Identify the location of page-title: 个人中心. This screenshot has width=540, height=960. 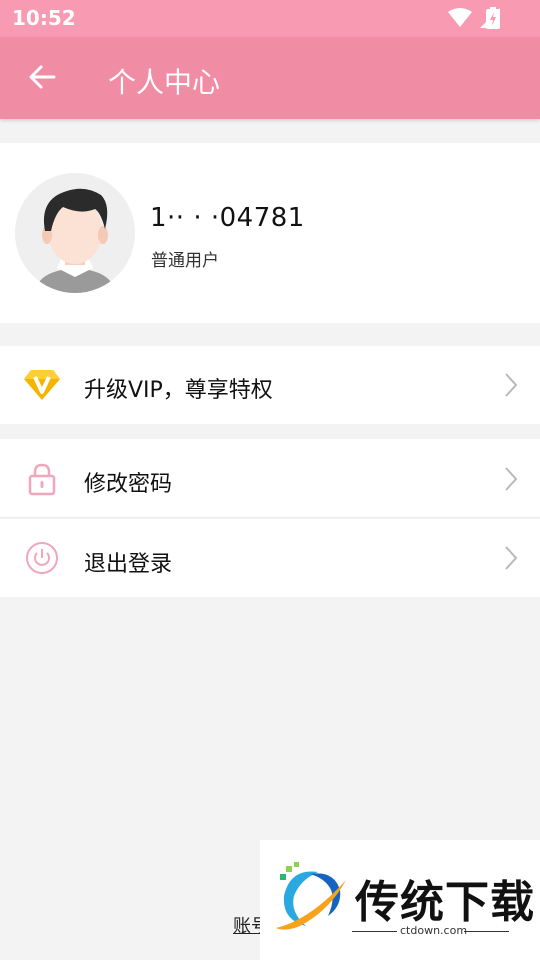
(164, 82).